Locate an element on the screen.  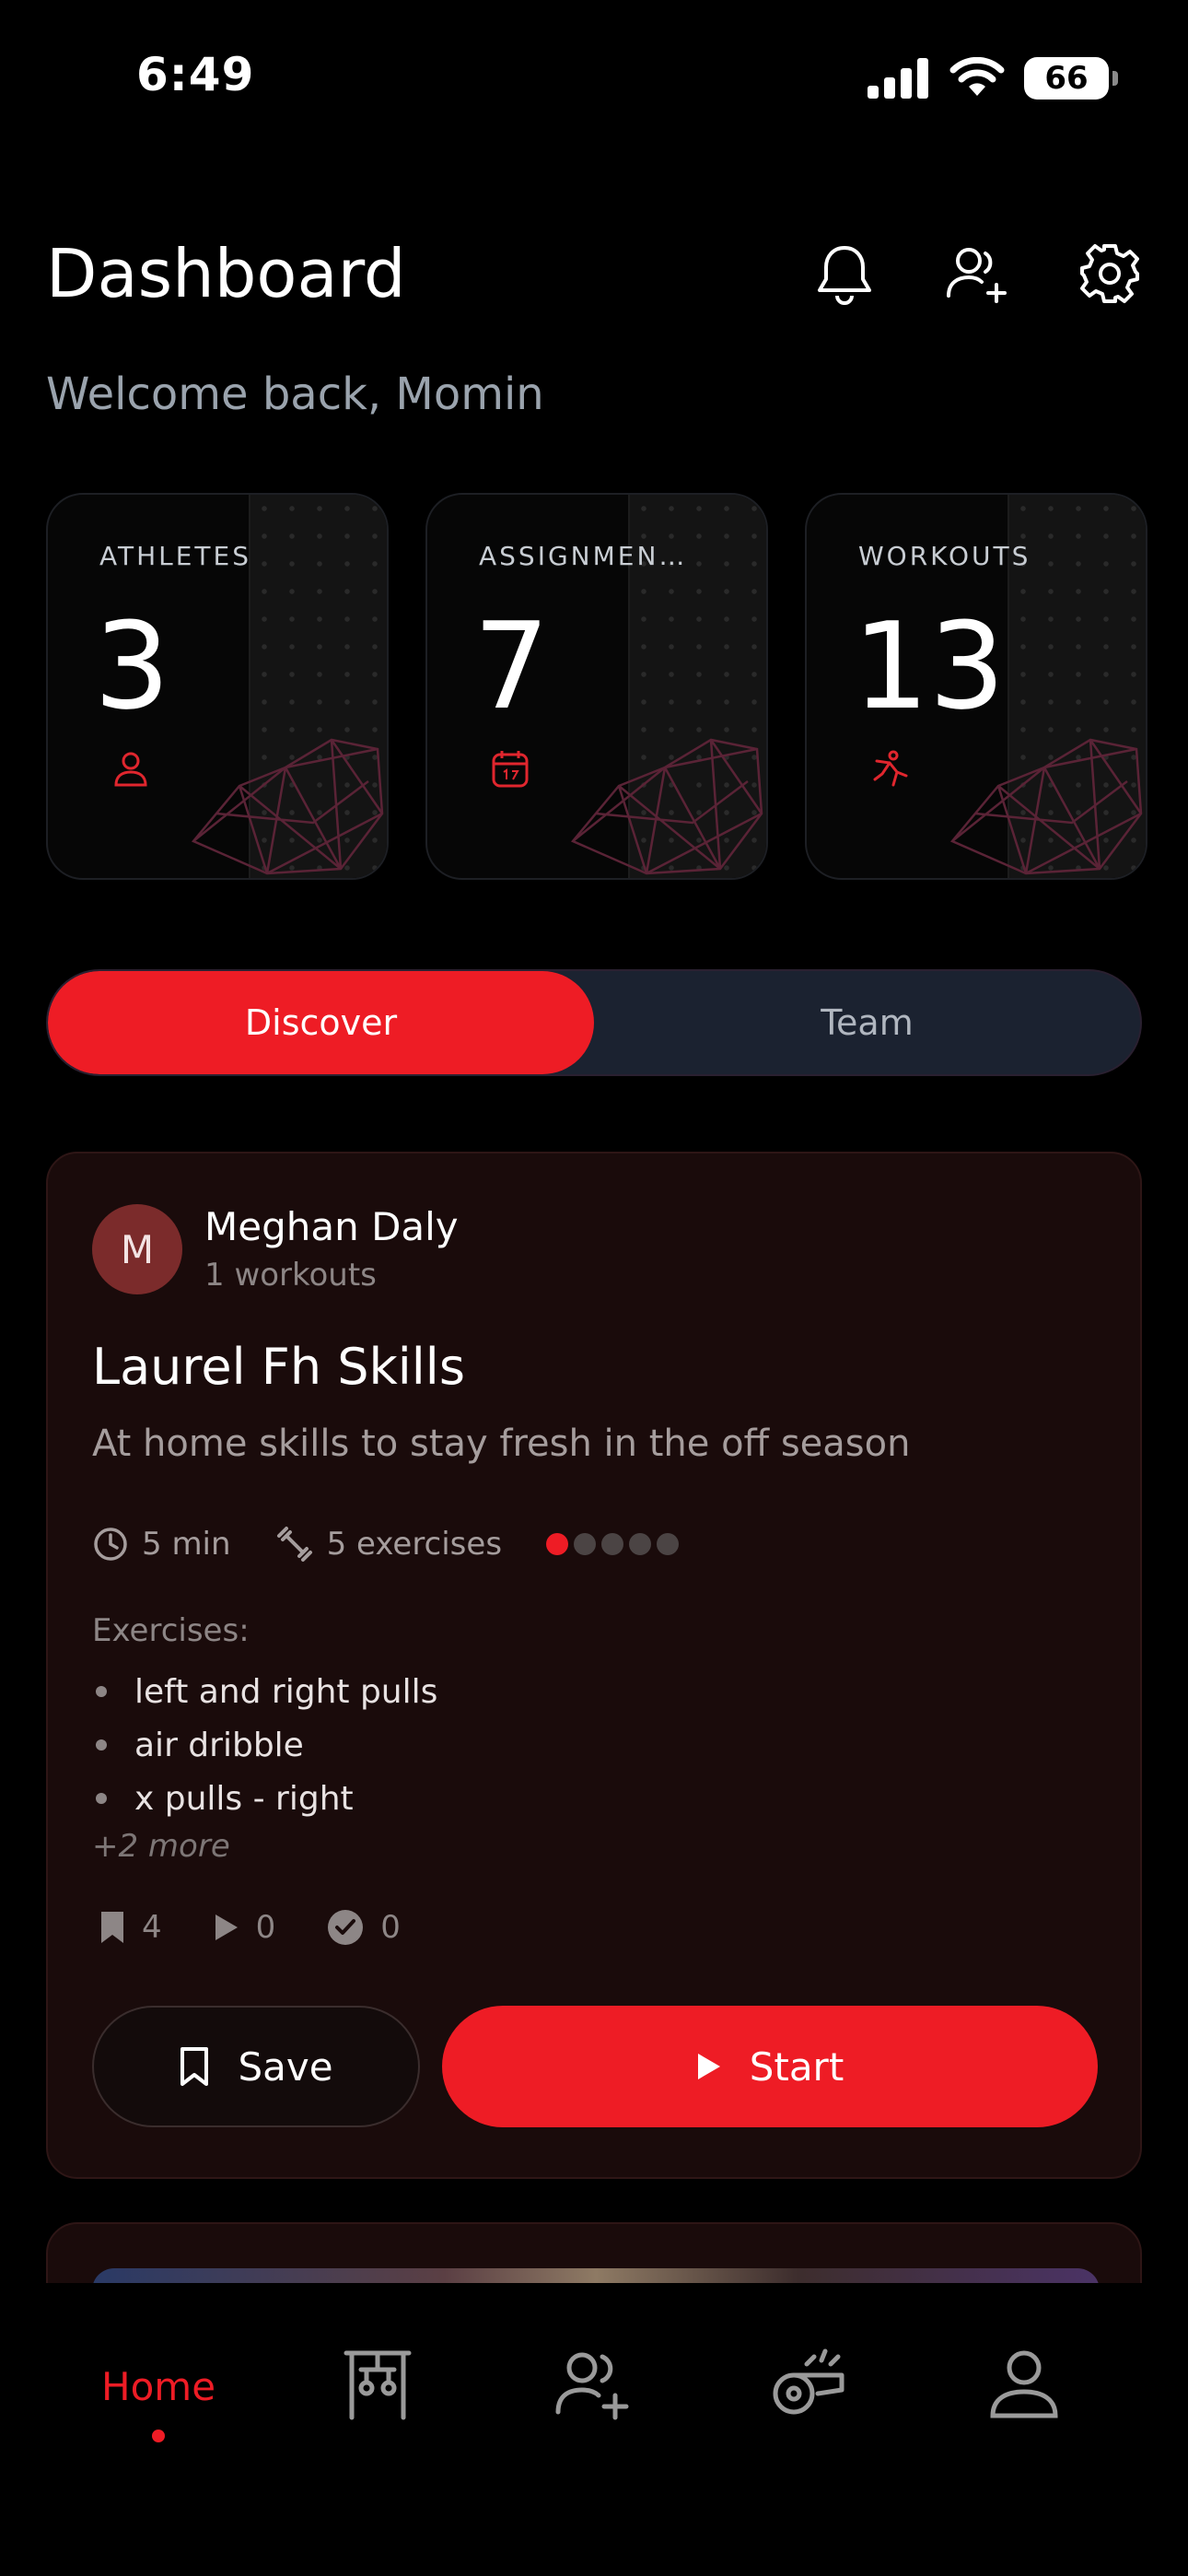
list-item: left and right pulls is located at coordinates (264, 1691).